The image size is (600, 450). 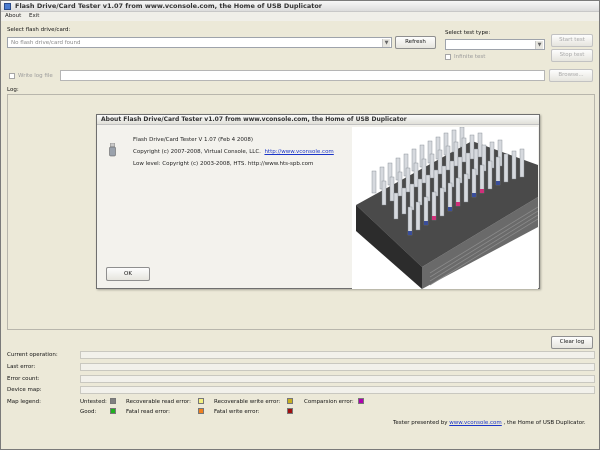 I want to click on legend-untested-label: Untested:, so click(x=93, y=402).